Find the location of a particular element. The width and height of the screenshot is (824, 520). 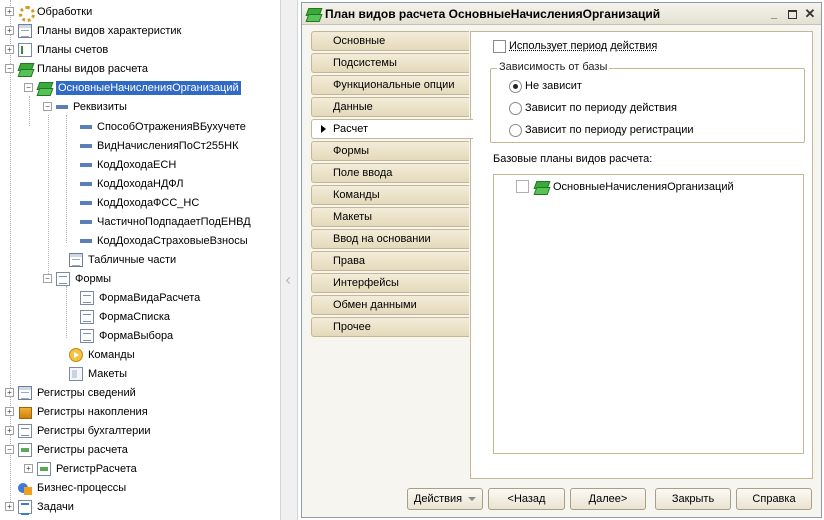

tree-item-attribute: ВидНачисленияПоСт255НК is located at coordinates (159, 145).